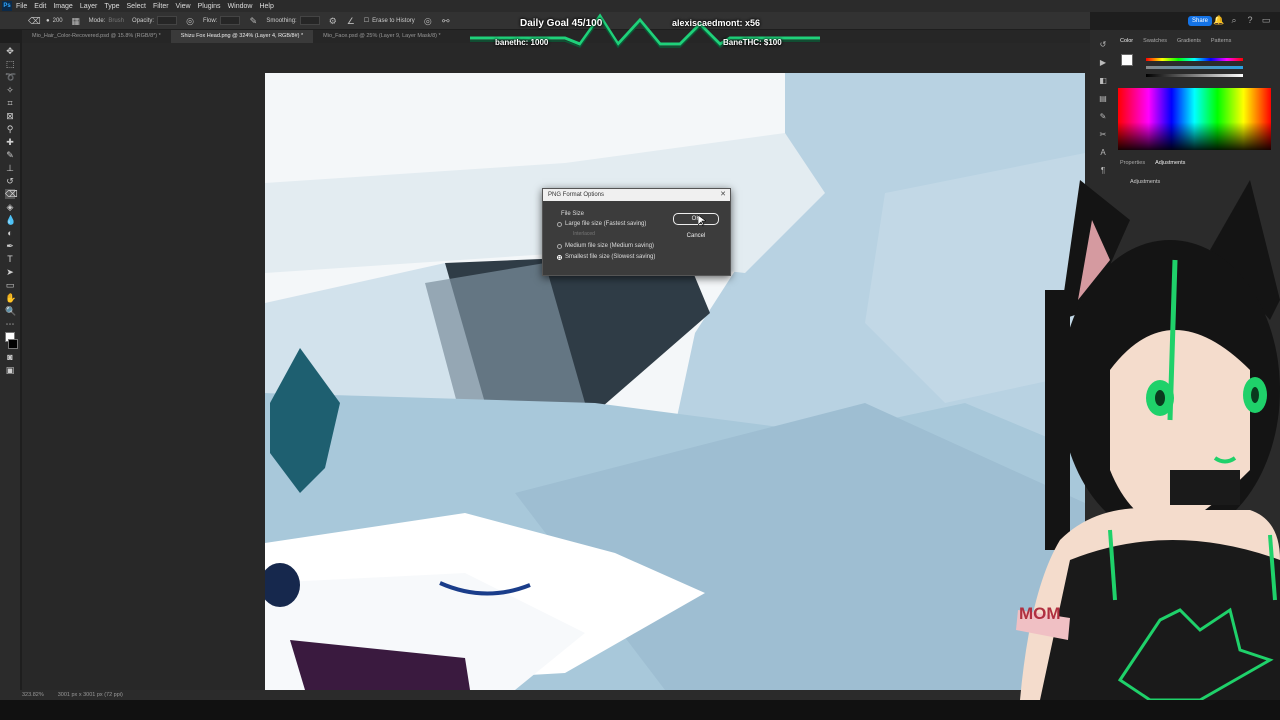  What do you see at coordinates (266, 6) in the screenshot?
I see `menu-help: Help` at bounding box center [266, 6].